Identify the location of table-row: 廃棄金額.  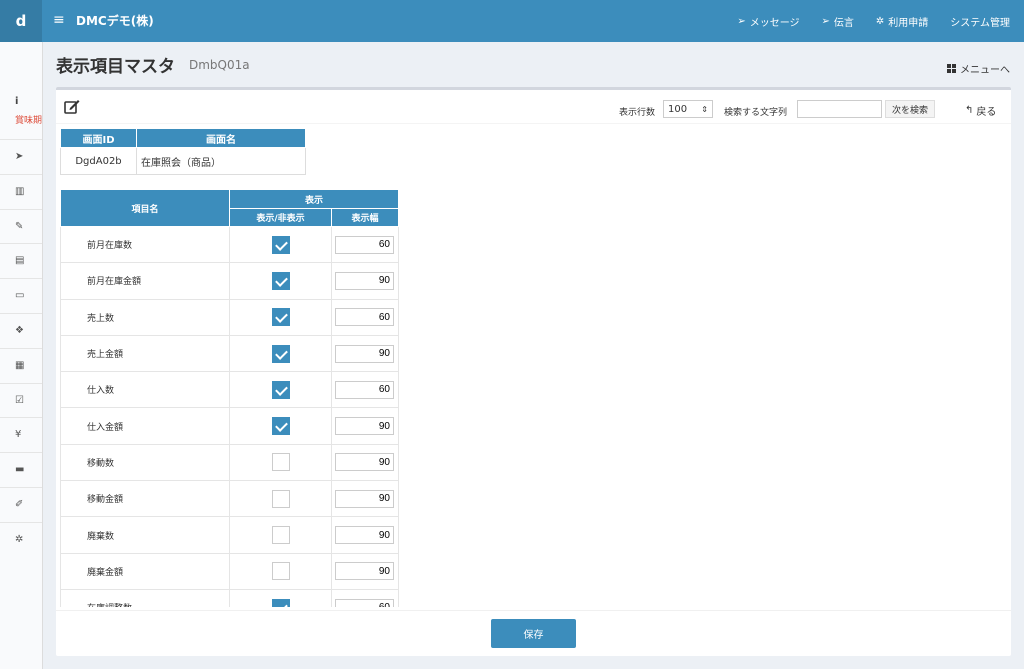
(229, 571).